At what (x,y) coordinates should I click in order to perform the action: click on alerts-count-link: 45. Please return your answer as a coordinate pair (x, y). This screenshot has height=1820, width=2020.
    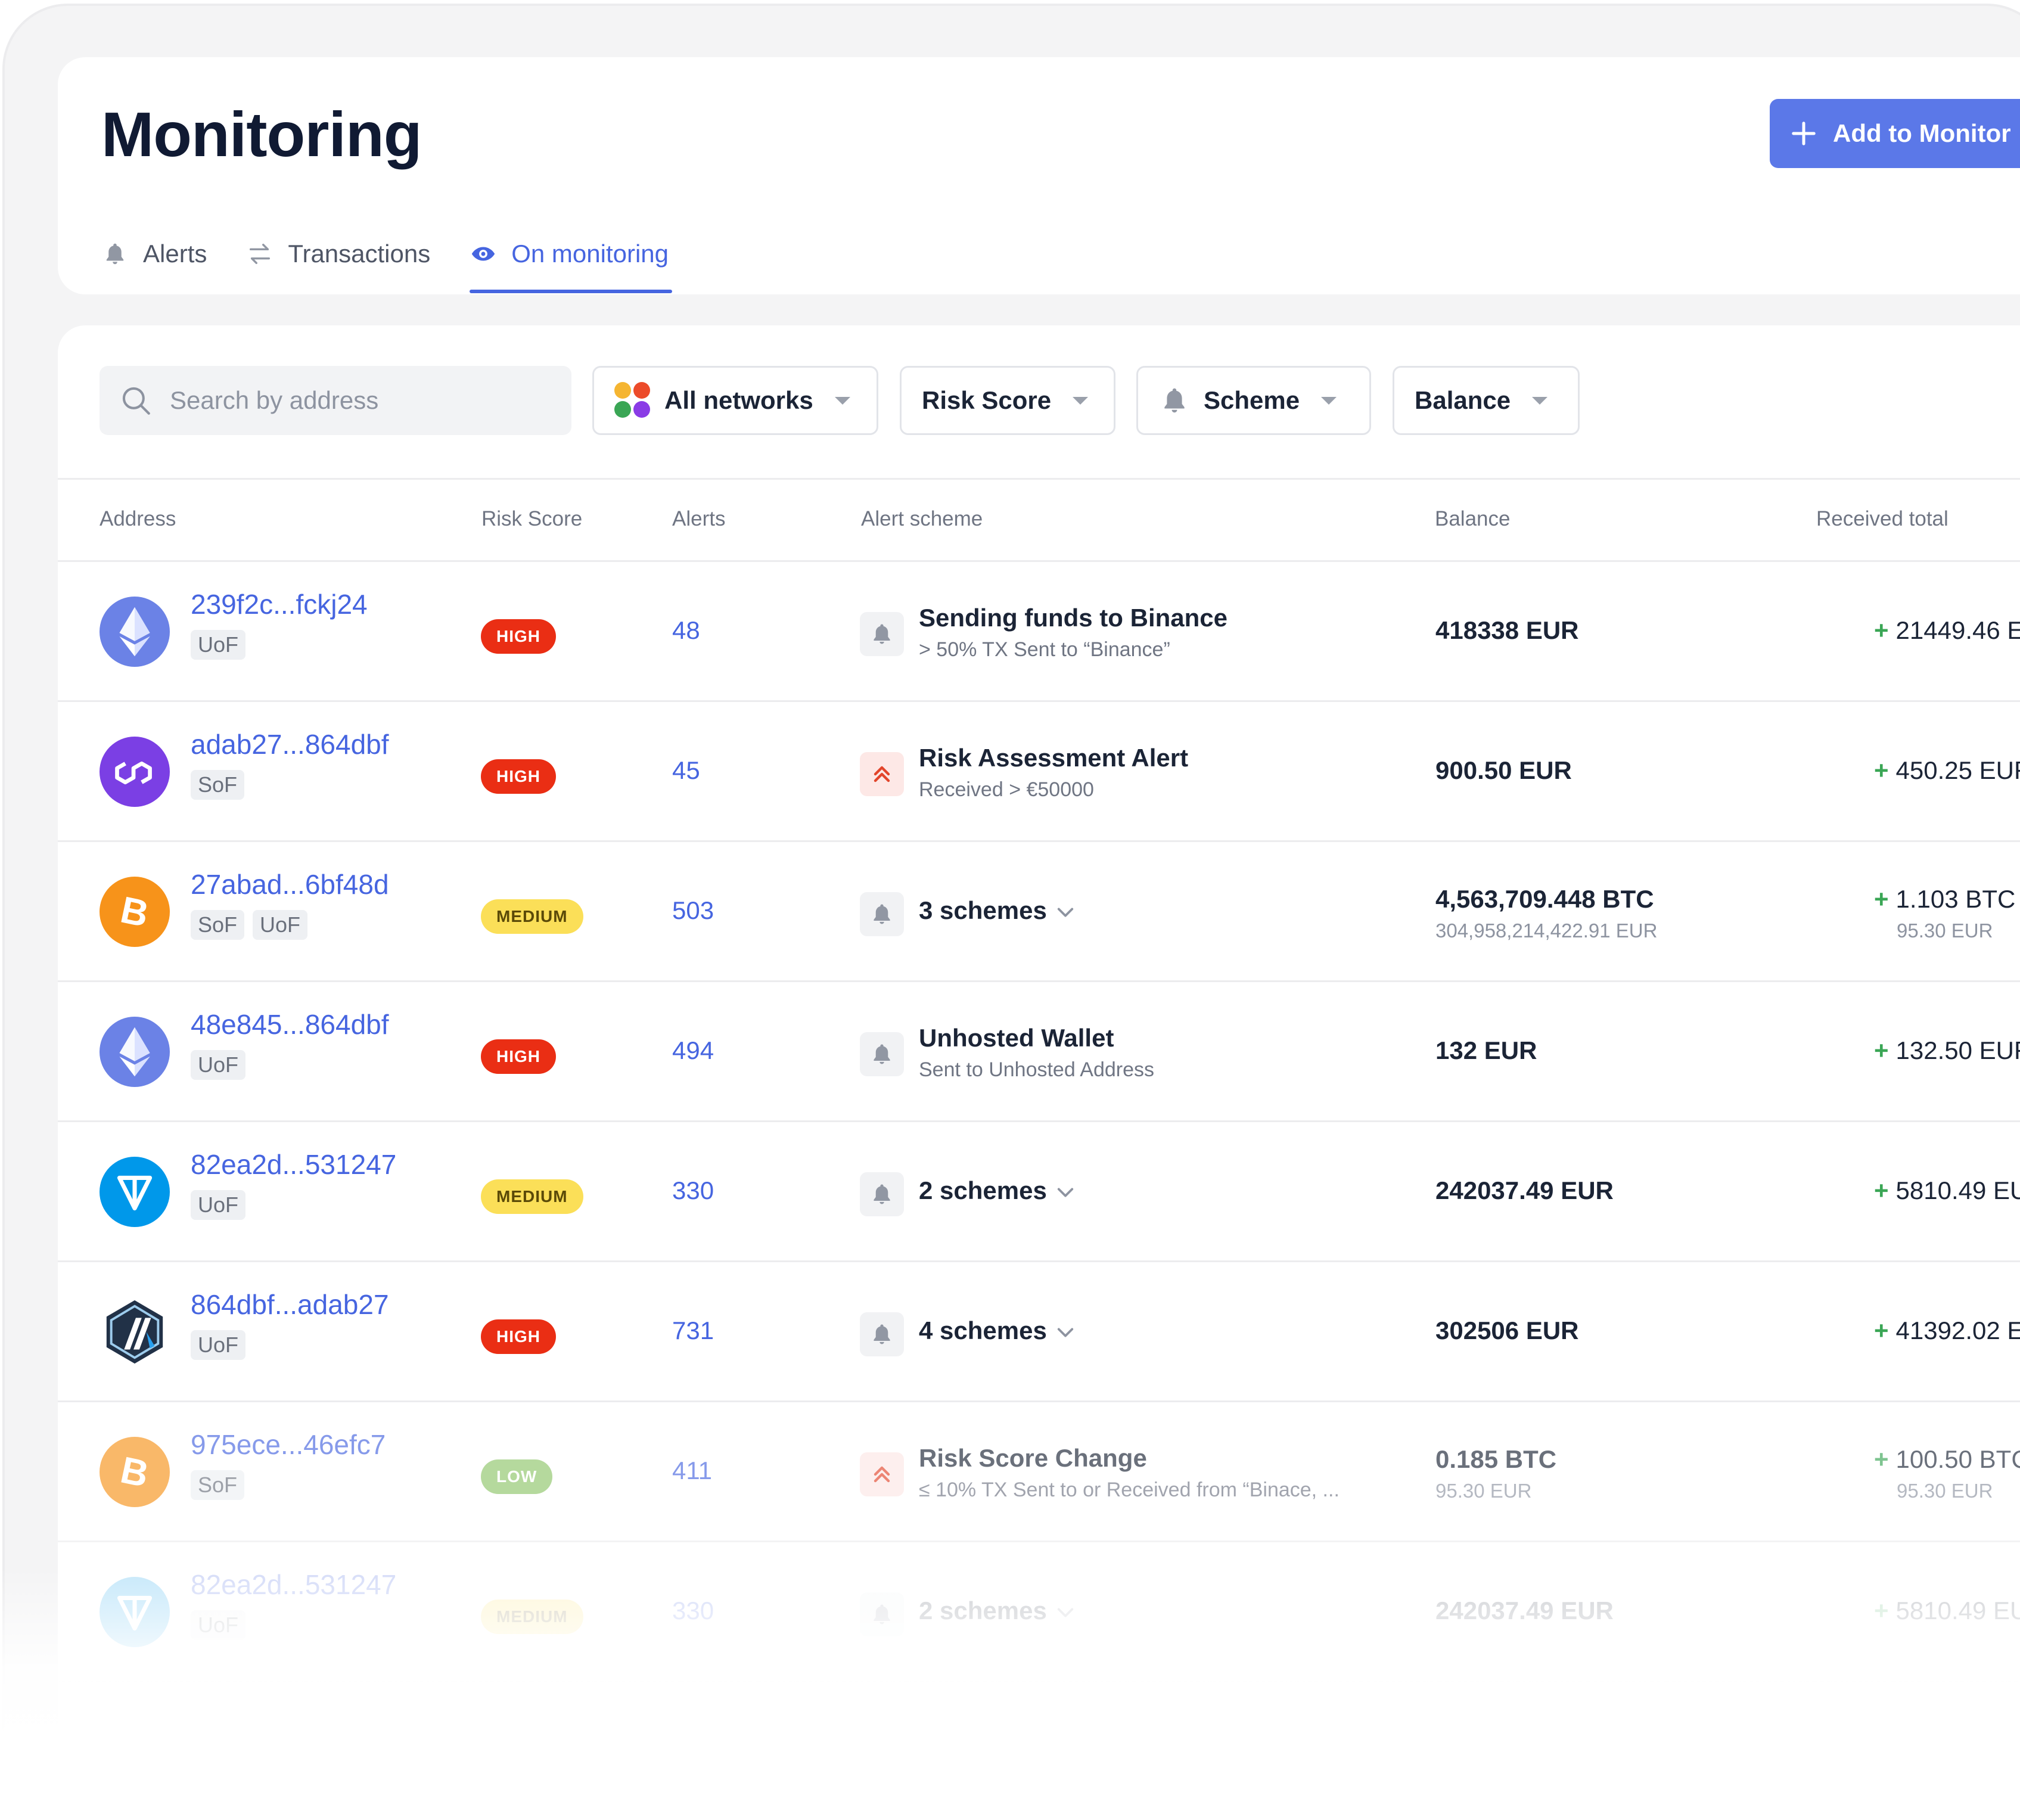
    Looking at the image, I should click on (686, 771).